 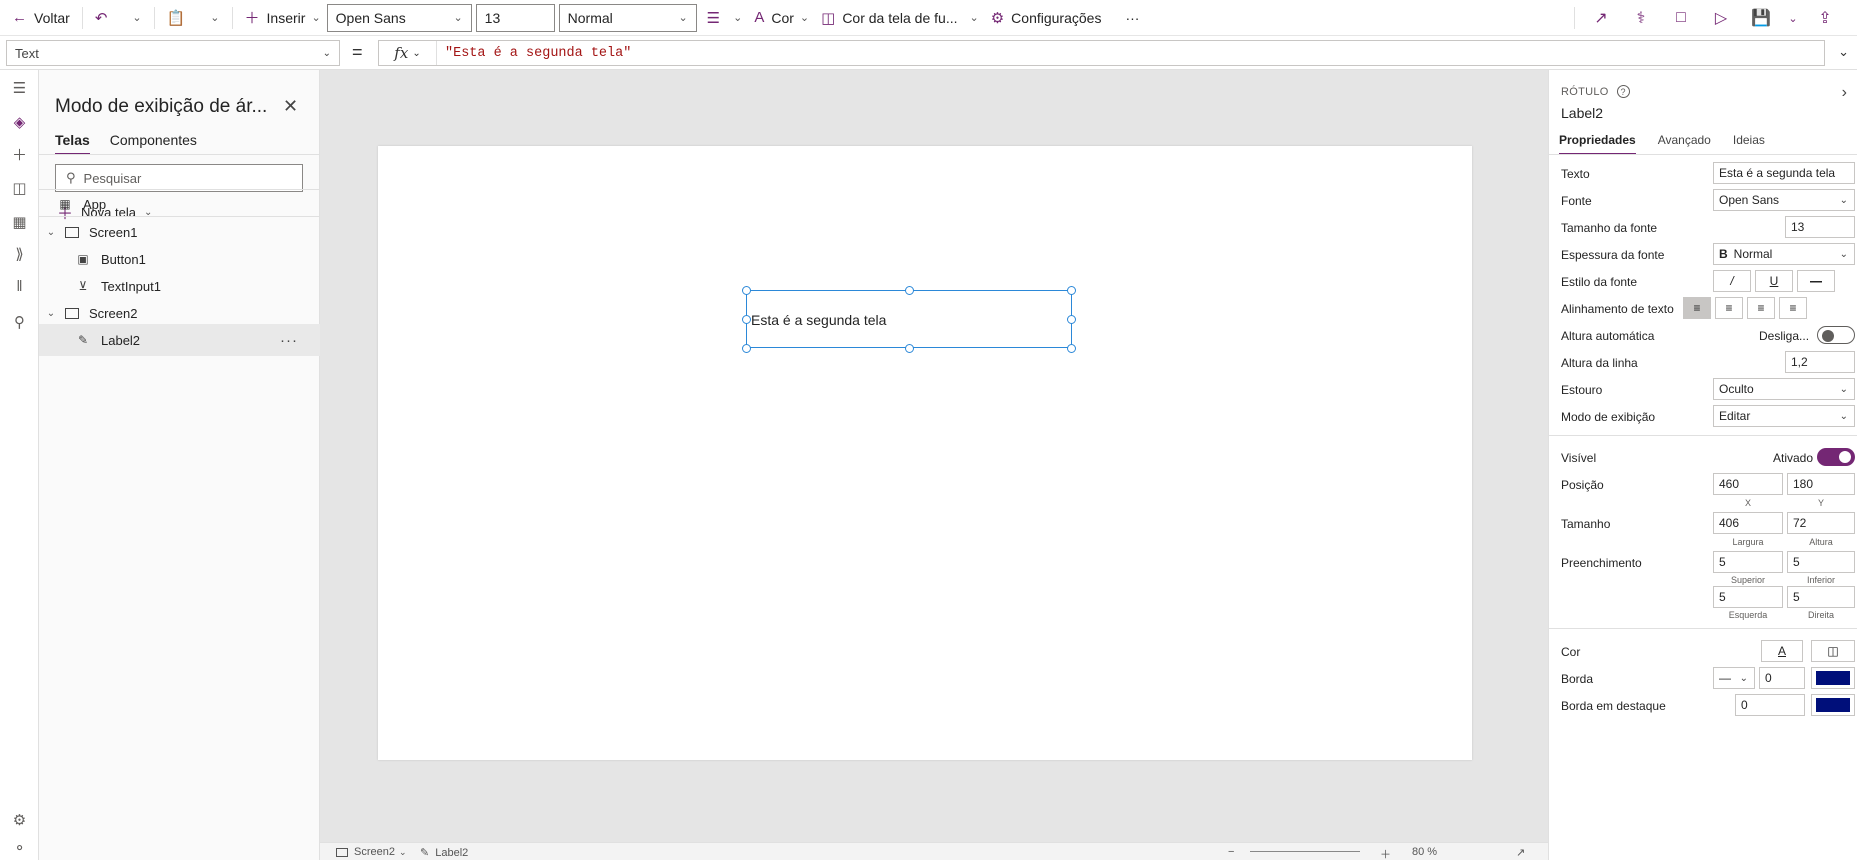 I want to click on text-color-button: A Cor ⌄, so click(x=781, y=18).